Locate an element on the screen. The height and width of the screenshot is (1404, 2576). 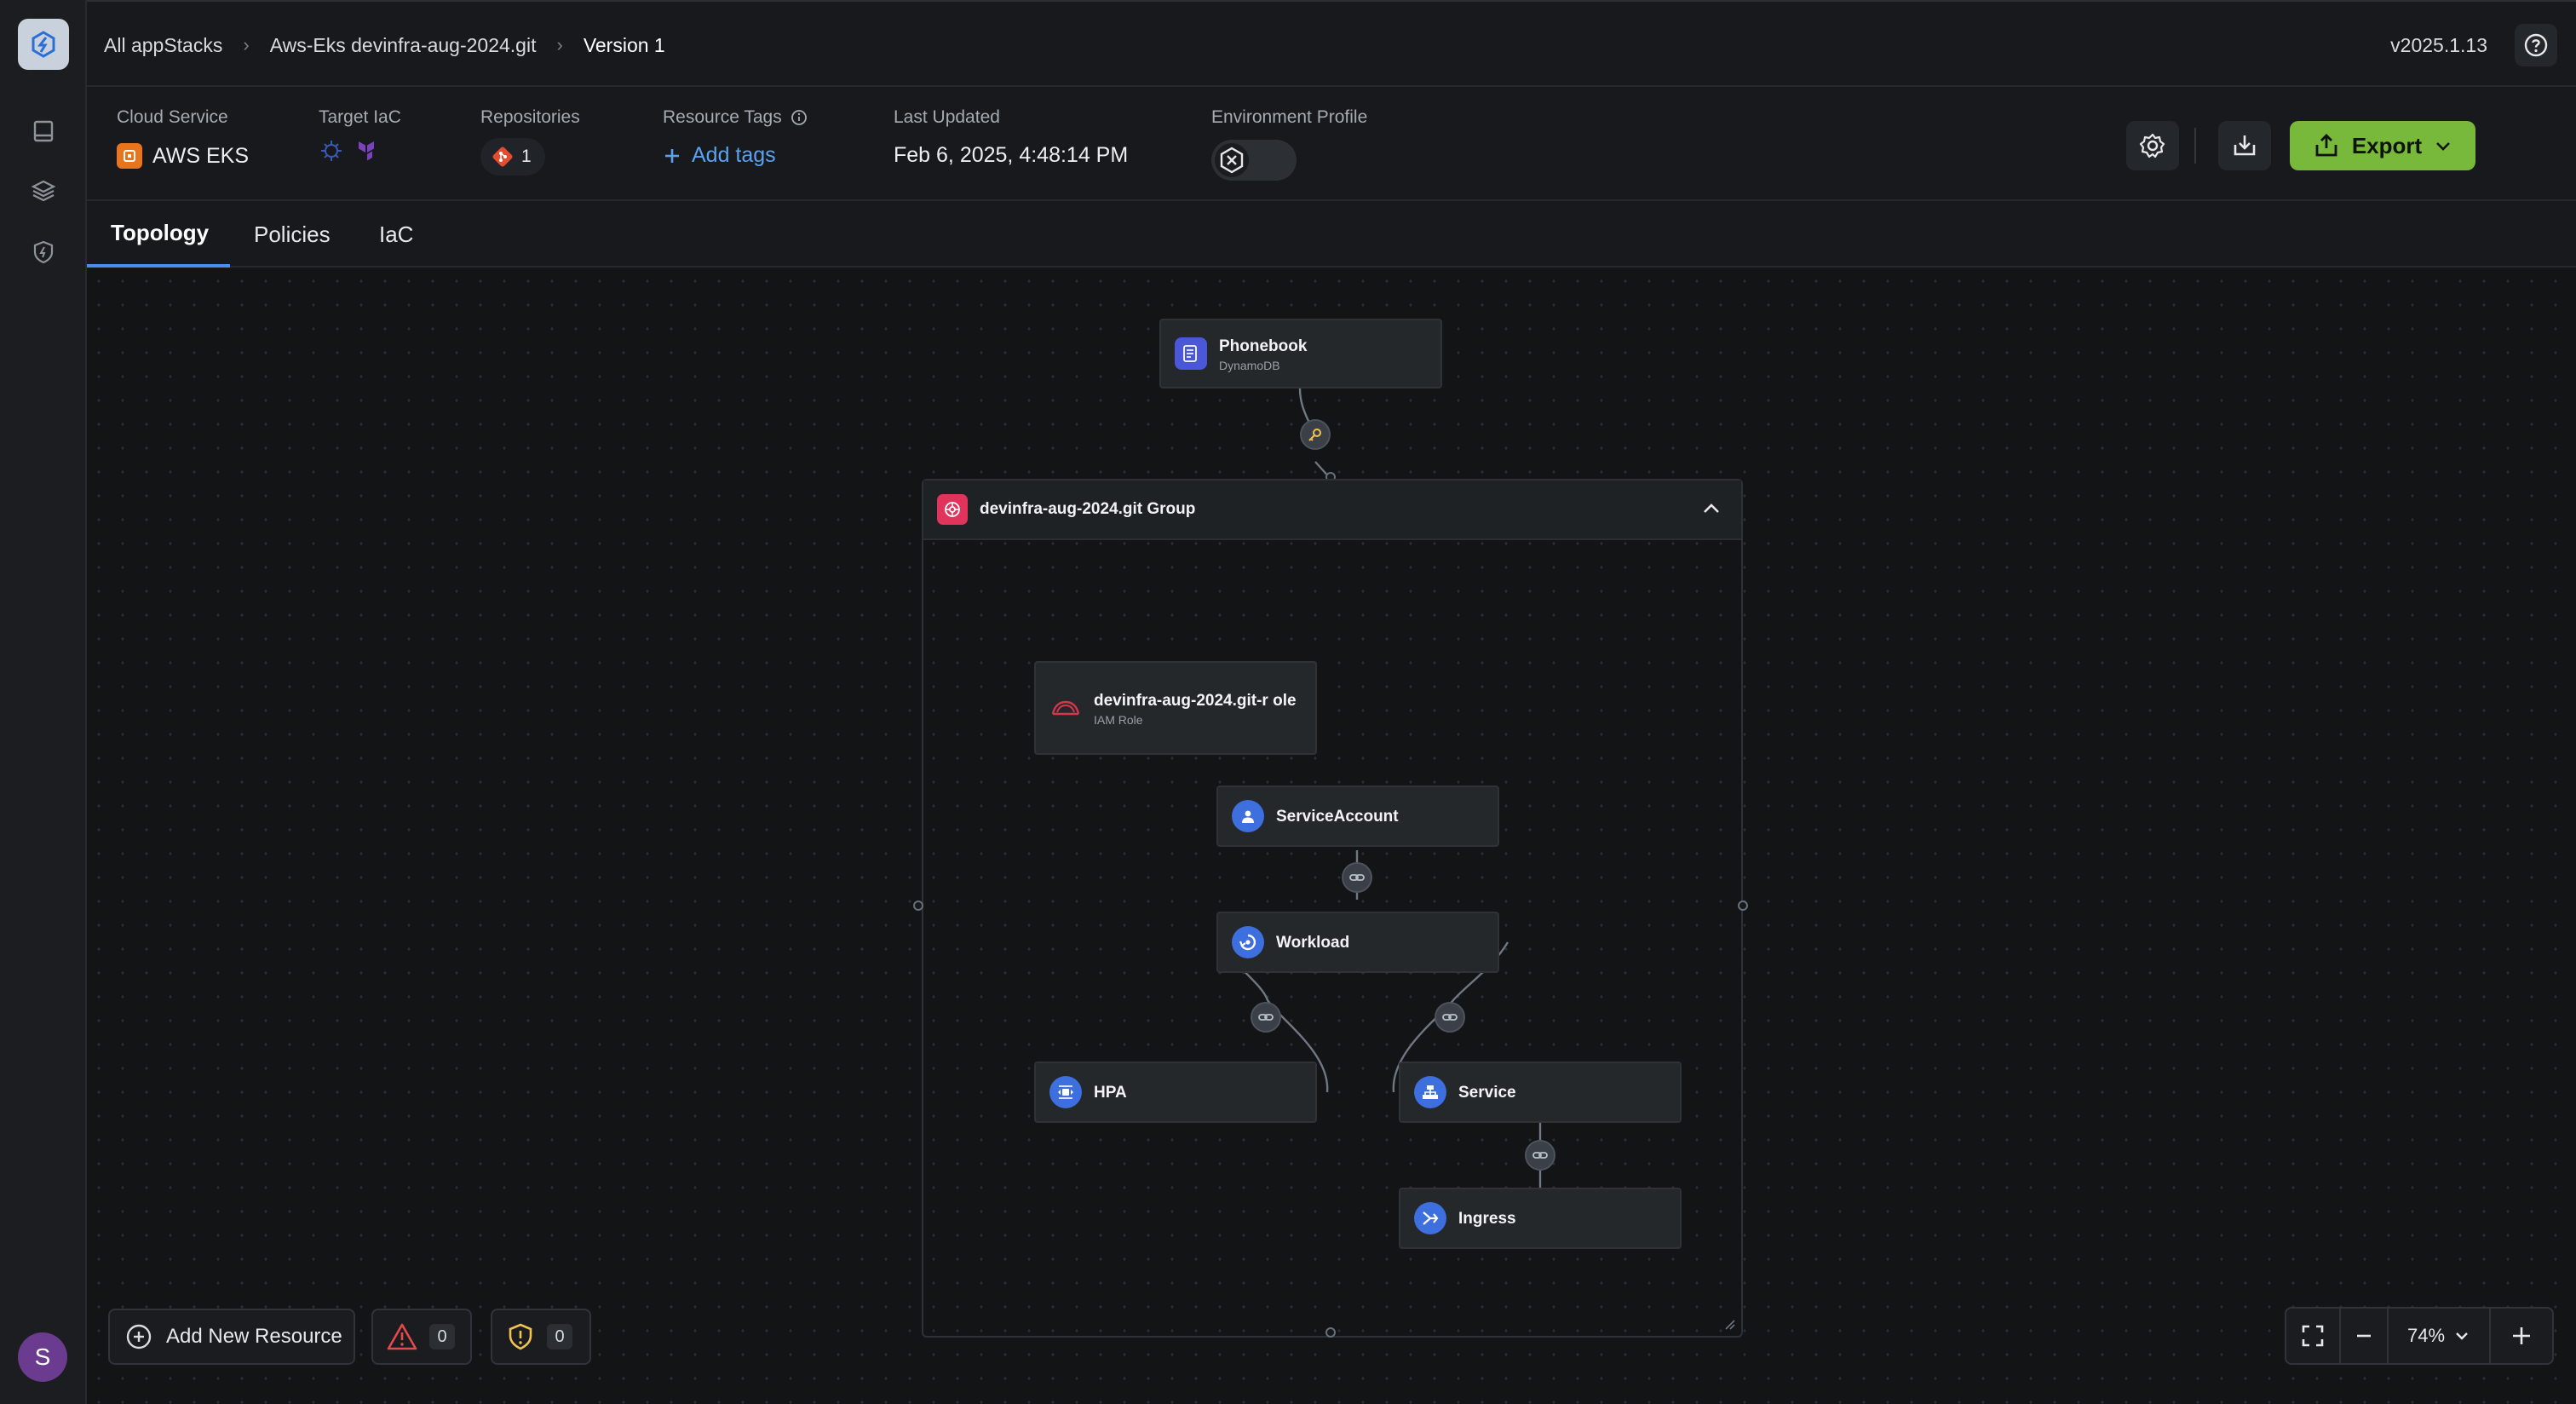
repositories-field: Repositories 1 is located at coordinates (530, 141).